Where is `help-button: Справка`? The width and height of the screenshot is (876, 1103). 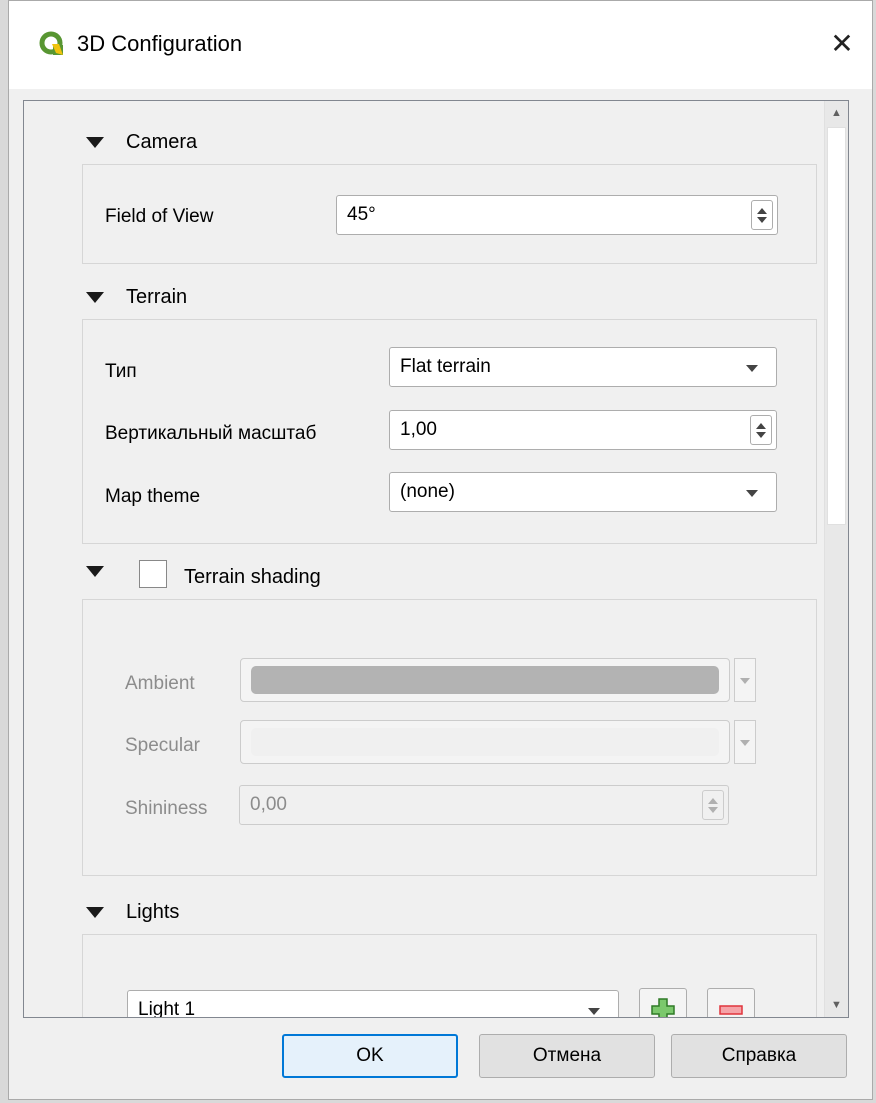 help-button: Справка is located at coordinates (759, 1056).